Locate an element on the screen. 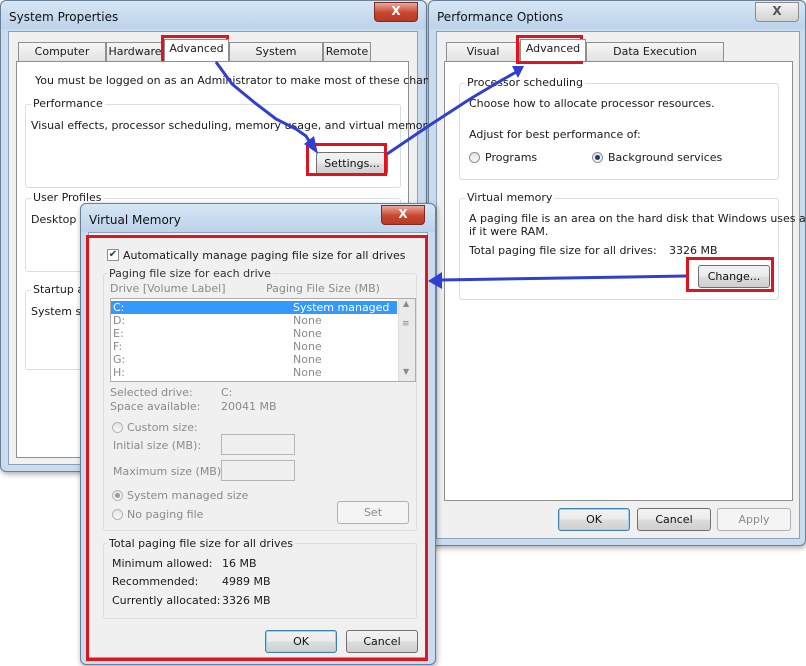 The image size is (806, 666). arrow-to-performance-advanced-tab is located at coordinates (455, 111).